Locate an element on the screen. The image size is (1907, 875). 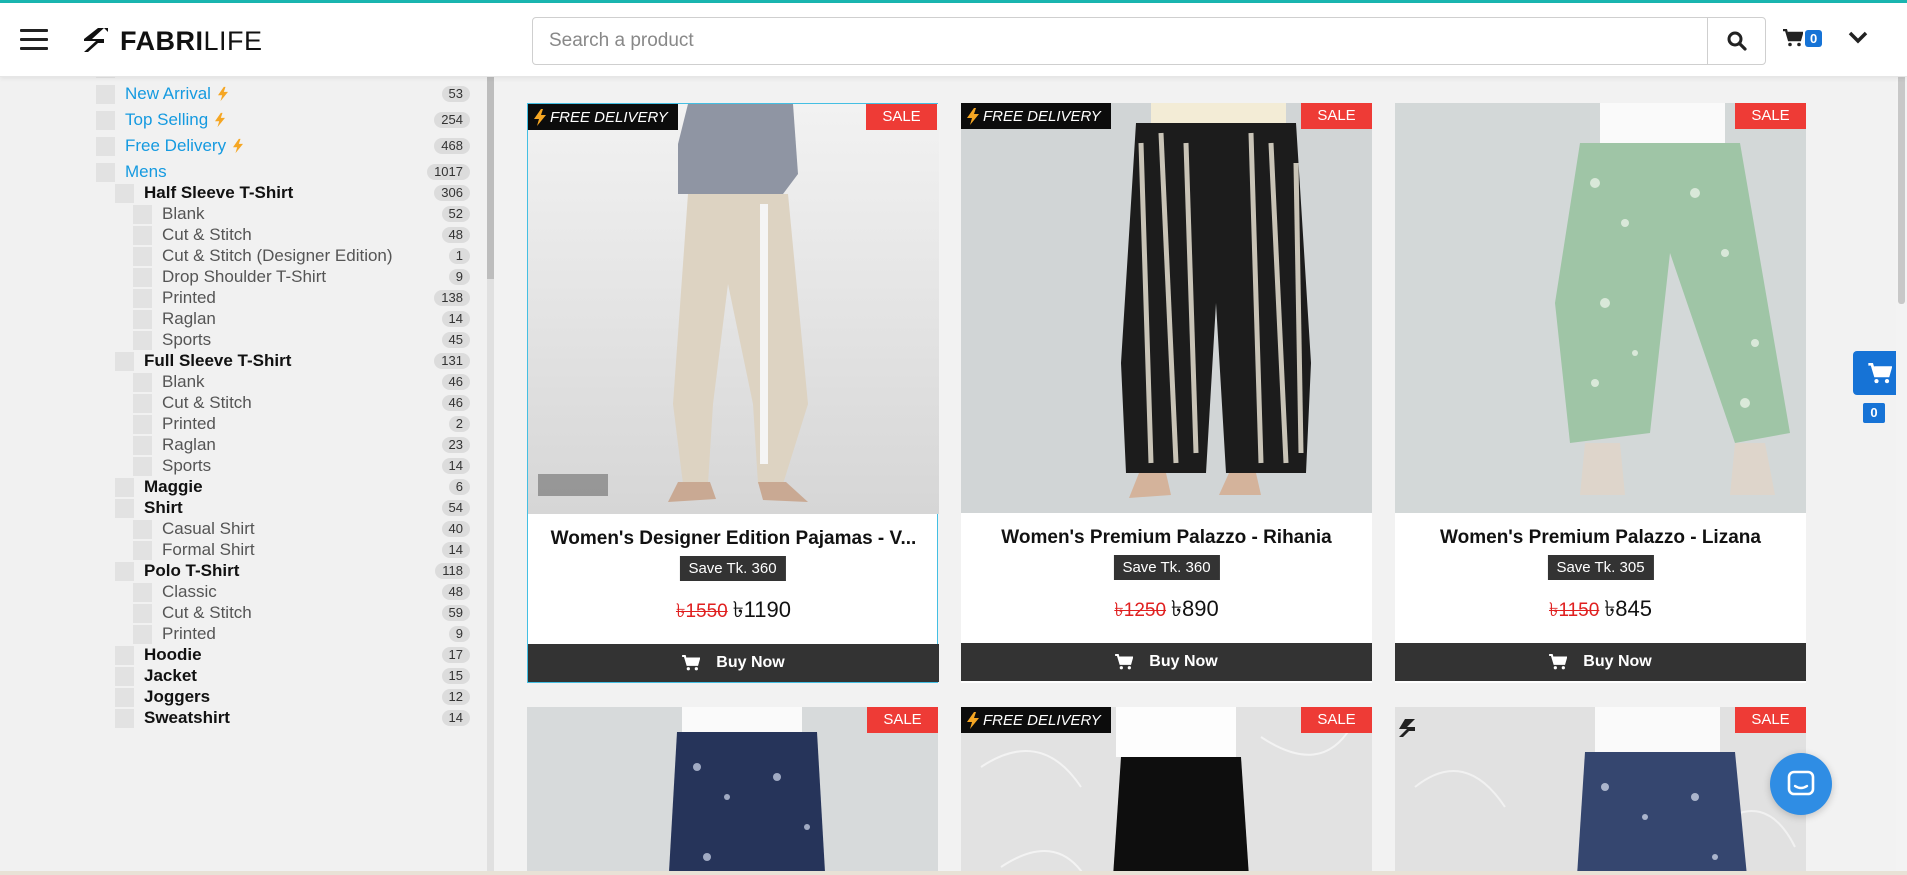
sidebar-category-item: Printed 138 is located at coordinates (313, 298).